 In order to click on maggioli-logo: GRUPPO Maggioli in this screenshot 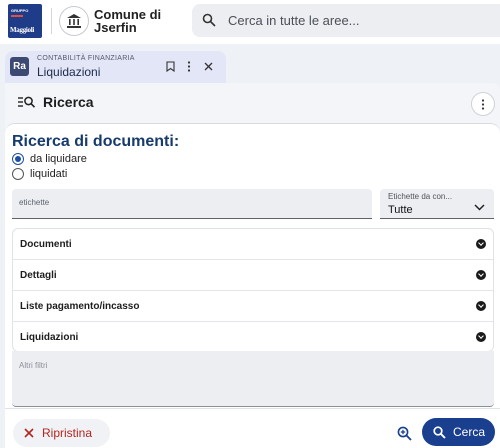, I will do `click(25, 21)`.